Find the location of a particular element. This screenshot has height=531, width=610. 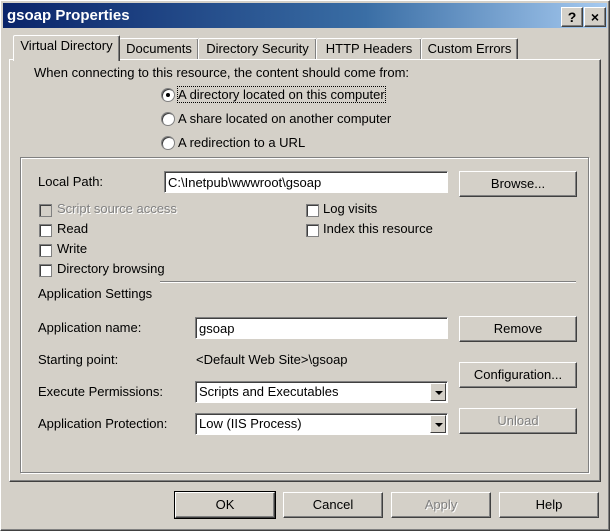

app-protection-value: Low (IIS Process) is located at coordinates (250, 423).